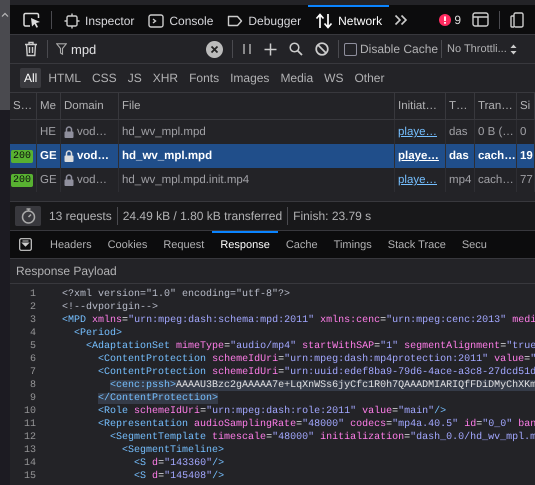  I want to click on finish-time: Finish: 23.79 s, so click(332, 216).